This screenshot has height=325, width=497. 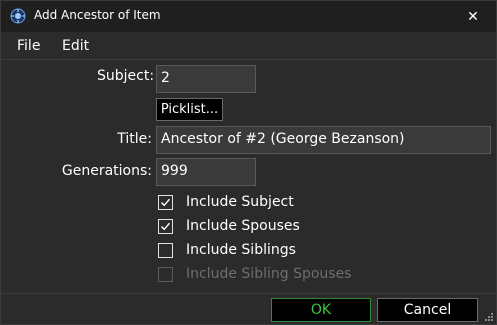 What do you see at coordinates (248, 46) in the screenshot?
I see `menu-bar: File Edit` at bounding box center [248, 46].